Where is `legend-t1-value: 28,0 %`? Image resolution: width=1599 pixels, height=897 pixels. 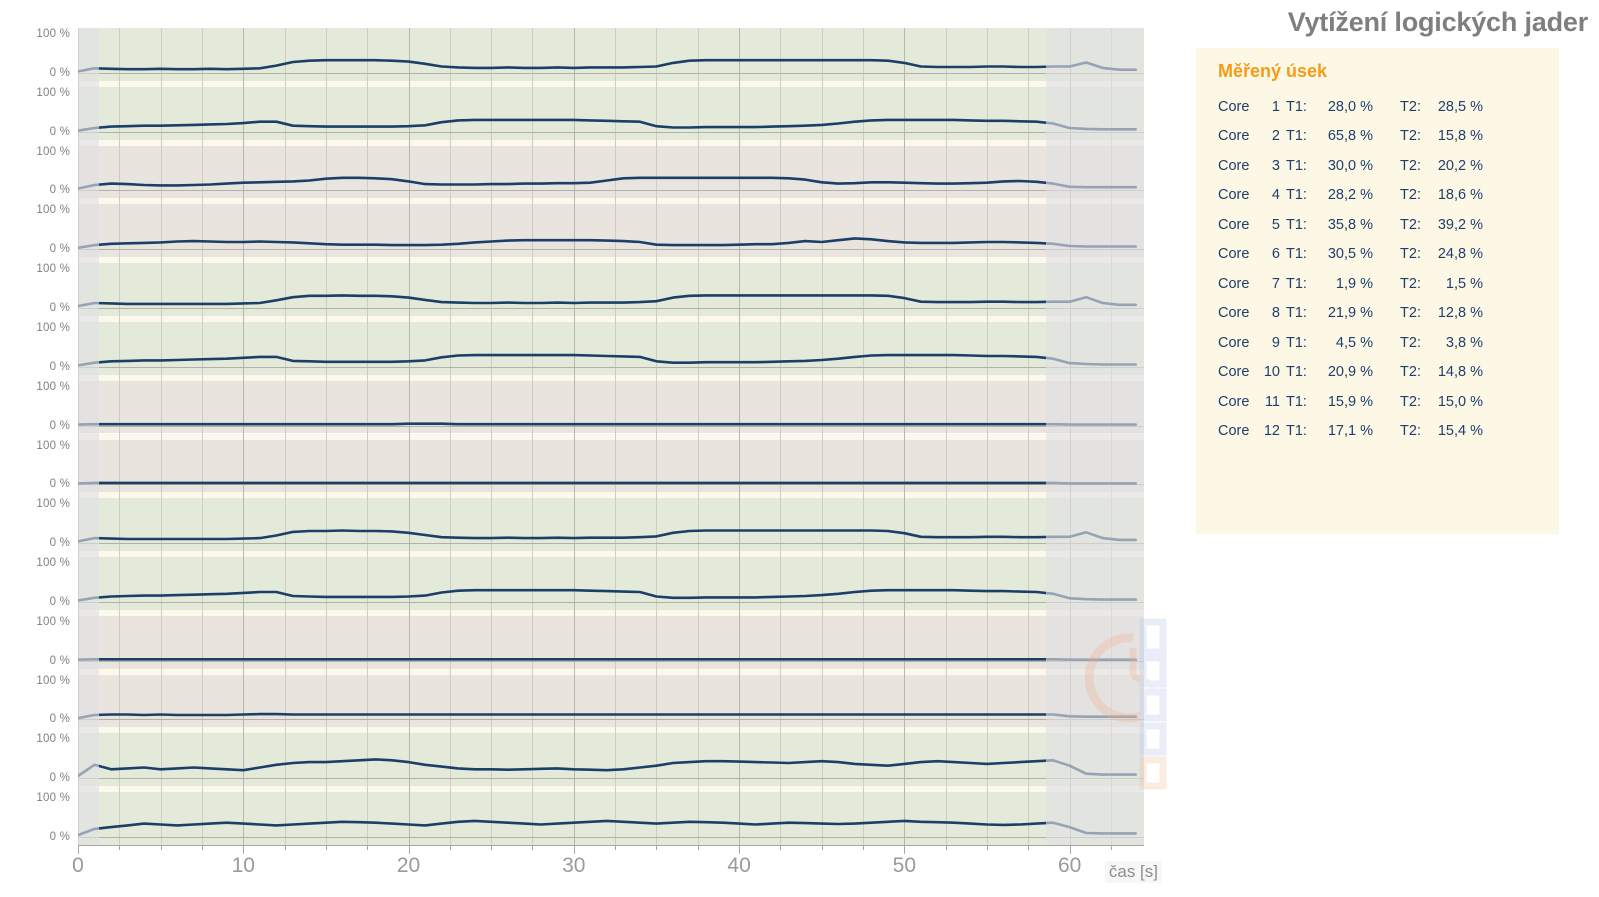
legend-t1-value: 28,0 % is located at coordinates (1350, 106).